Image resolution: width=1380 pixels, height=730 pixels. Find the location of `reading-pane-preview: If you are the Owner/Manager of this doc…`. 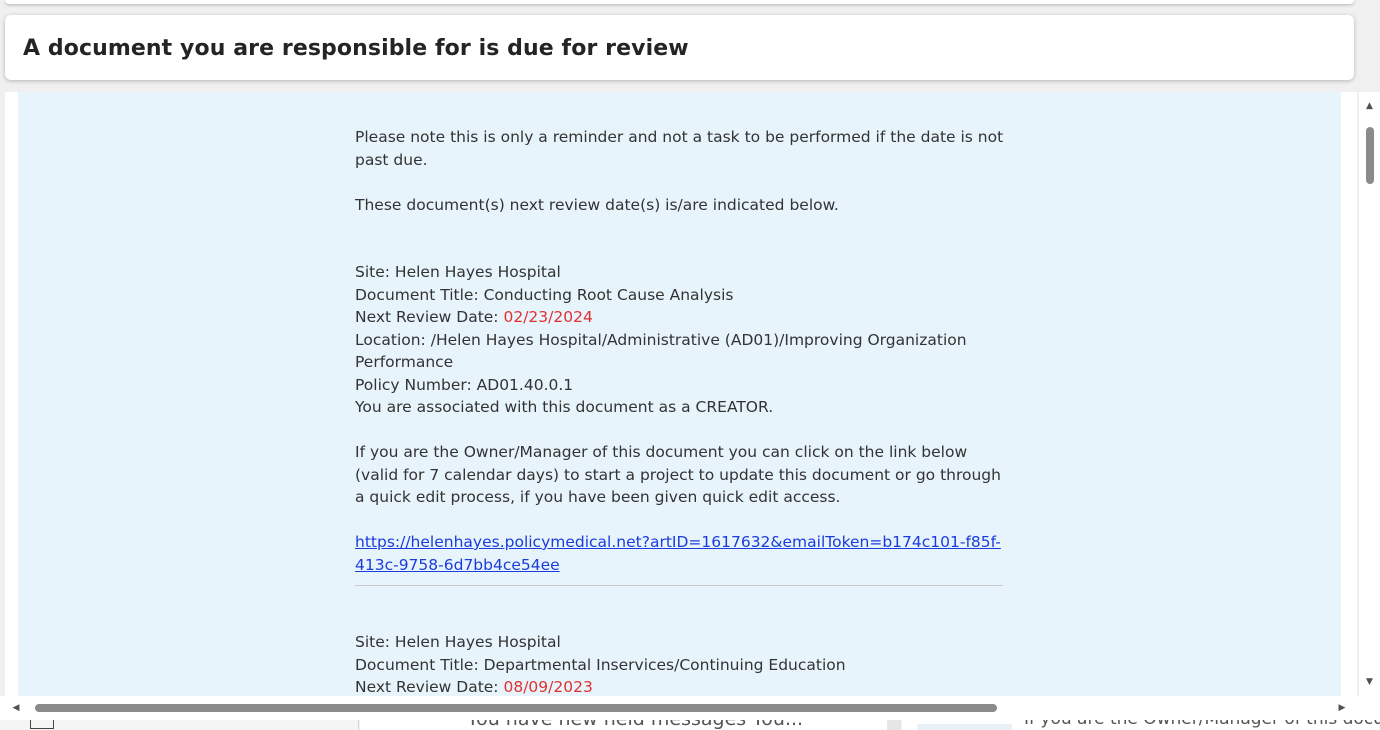

reading-pane-preview: If you are the Owner/Manager of this doc… is located at coordinates (1202, 724).